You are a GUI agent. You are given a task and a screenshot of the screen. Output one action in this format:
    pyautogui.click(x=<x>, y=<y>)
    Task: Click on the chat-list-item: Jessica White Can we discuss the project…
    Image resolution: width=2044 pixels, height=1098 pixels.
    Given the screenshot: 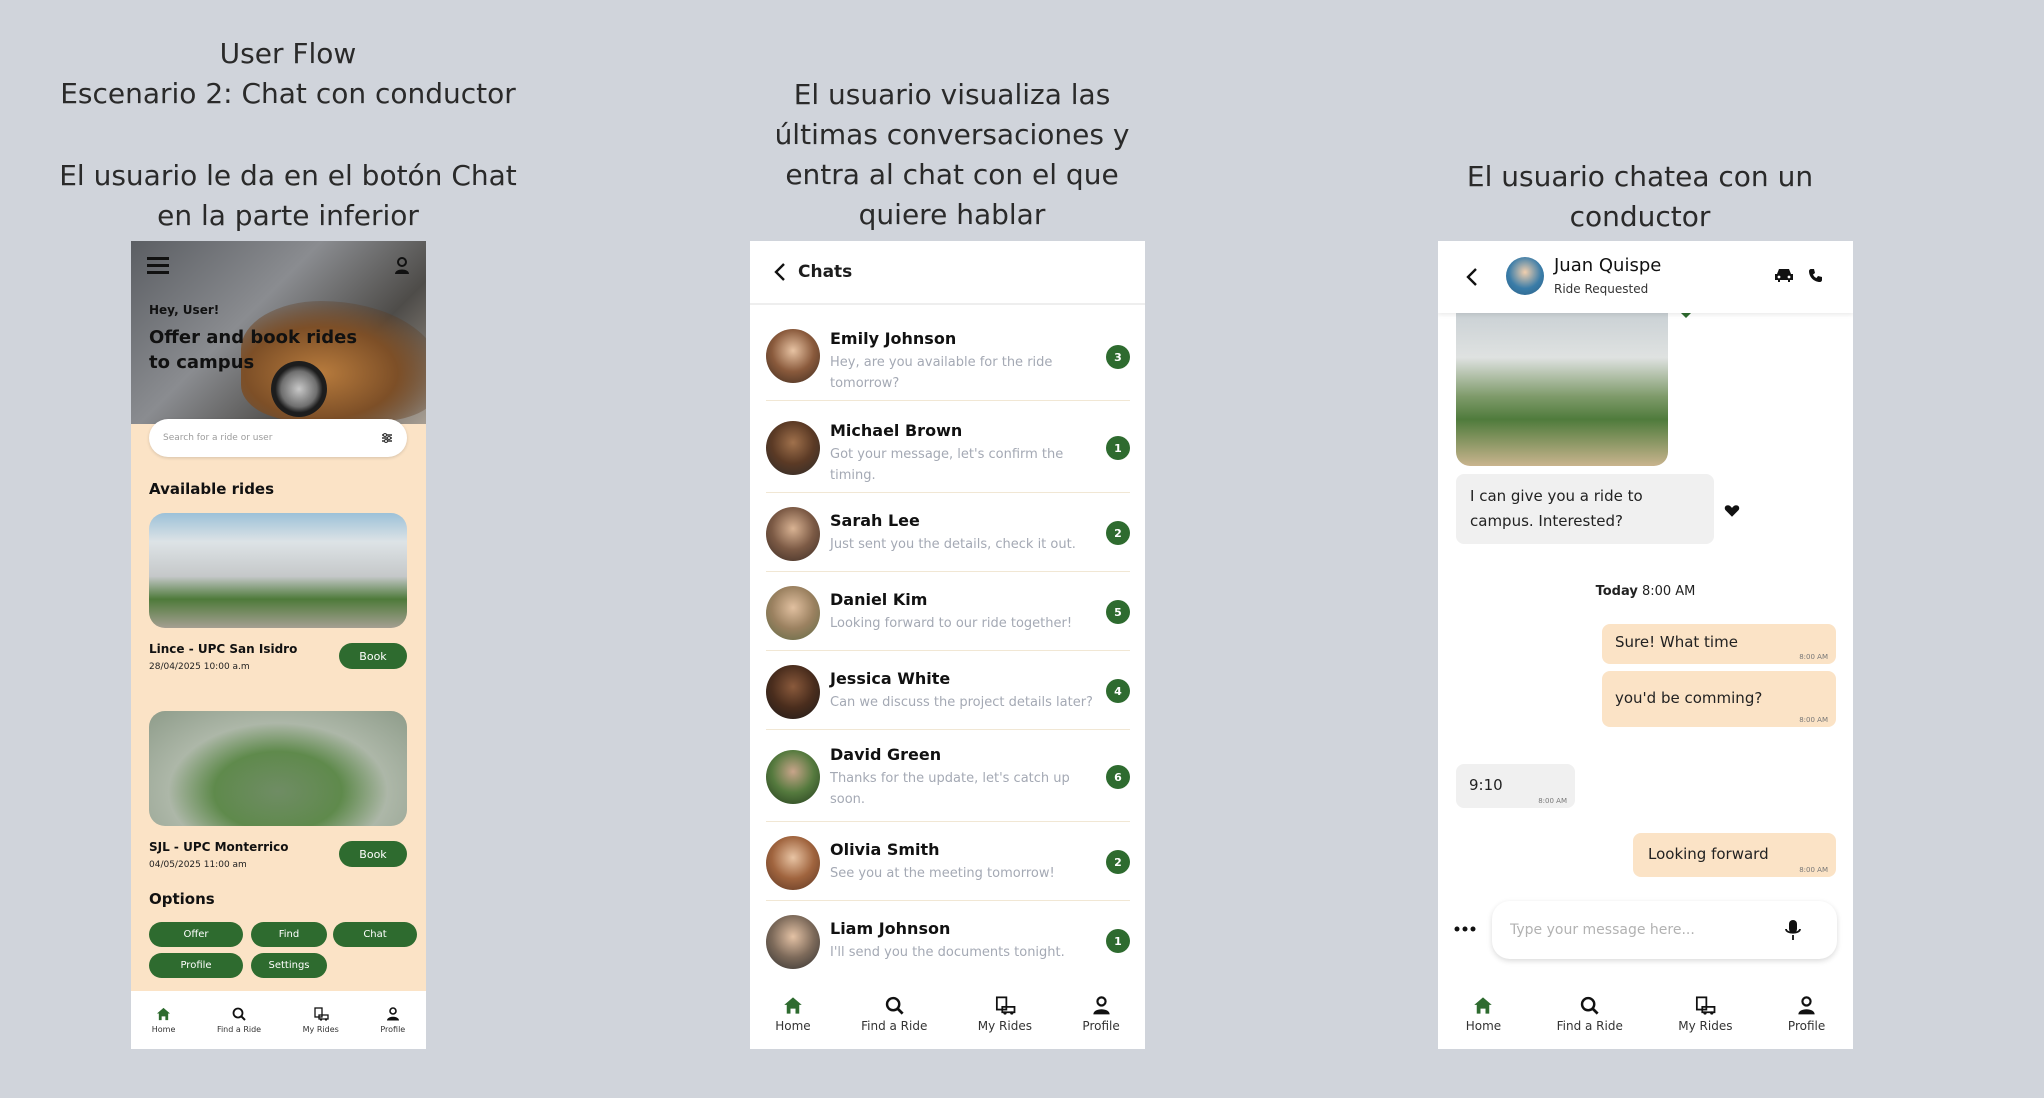 What is the action you would take?
    pyautogui.click(x=948, y=690)
    